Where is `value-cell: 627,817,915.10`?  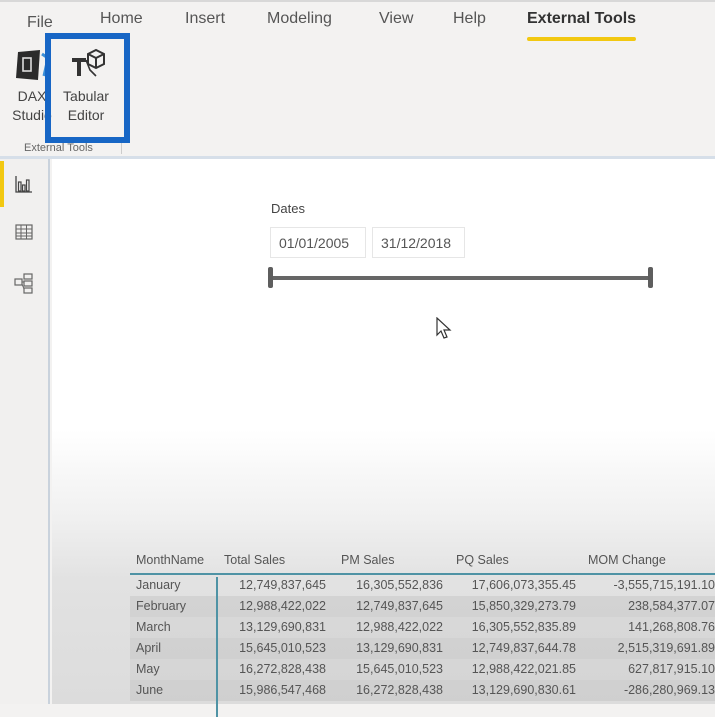
value-cell: 627,817,915.10 is located at coordinates (671, 669).